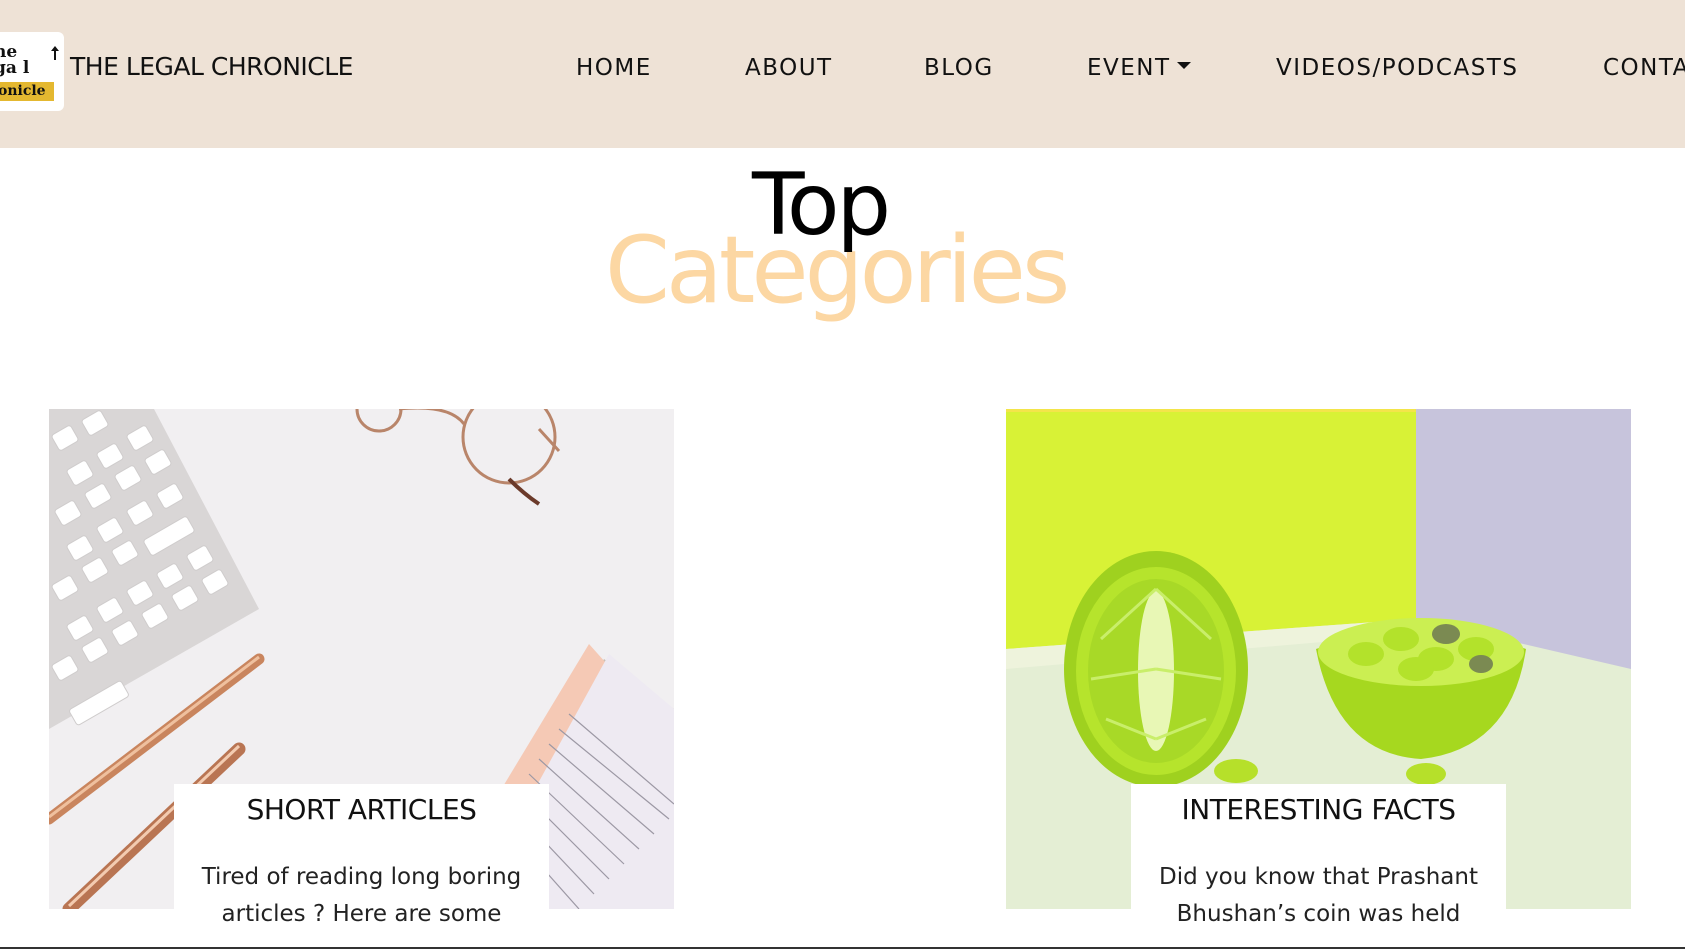  I want to click on nav-item-videos-podcasts: VIDEOS/PODCASTS, so click(1397, 68).